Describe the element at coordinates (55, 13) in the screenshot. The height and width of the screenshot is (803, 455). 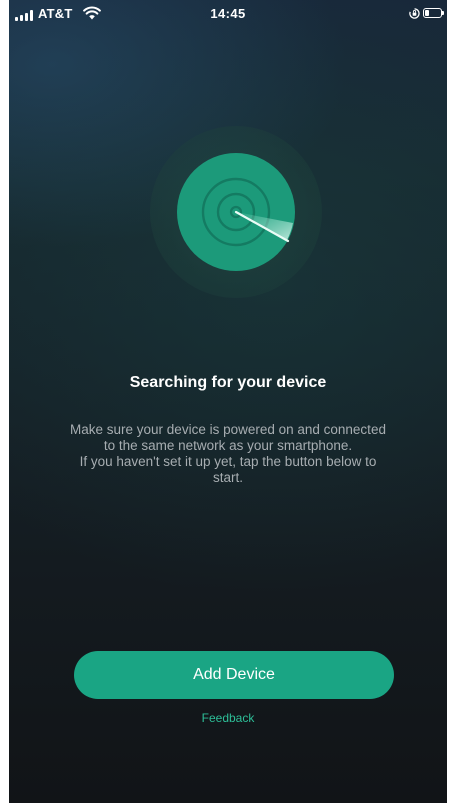
I see `carrier-name: AT&T` at that location.